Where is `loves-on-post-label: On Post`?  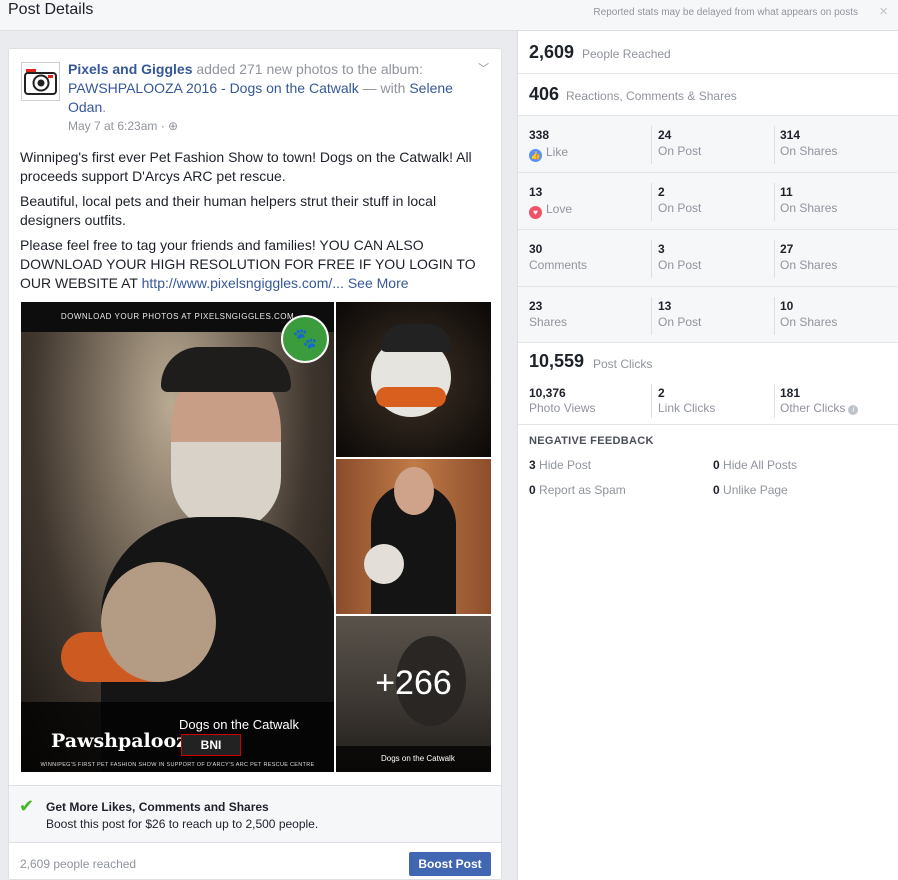
loves-on-post-label: On Post is located at coordinates (680, 208).